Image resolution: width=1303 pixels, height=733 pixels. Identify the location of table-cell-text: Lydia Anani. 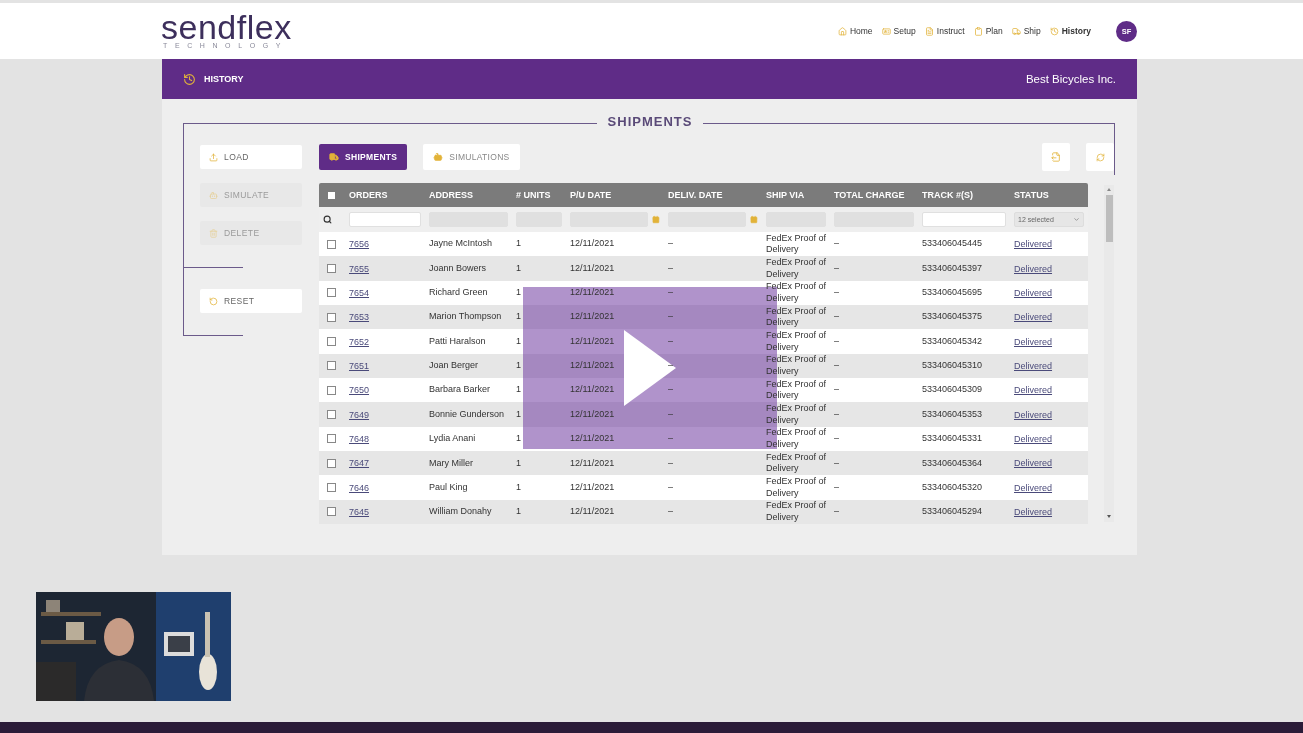
(452, 439).